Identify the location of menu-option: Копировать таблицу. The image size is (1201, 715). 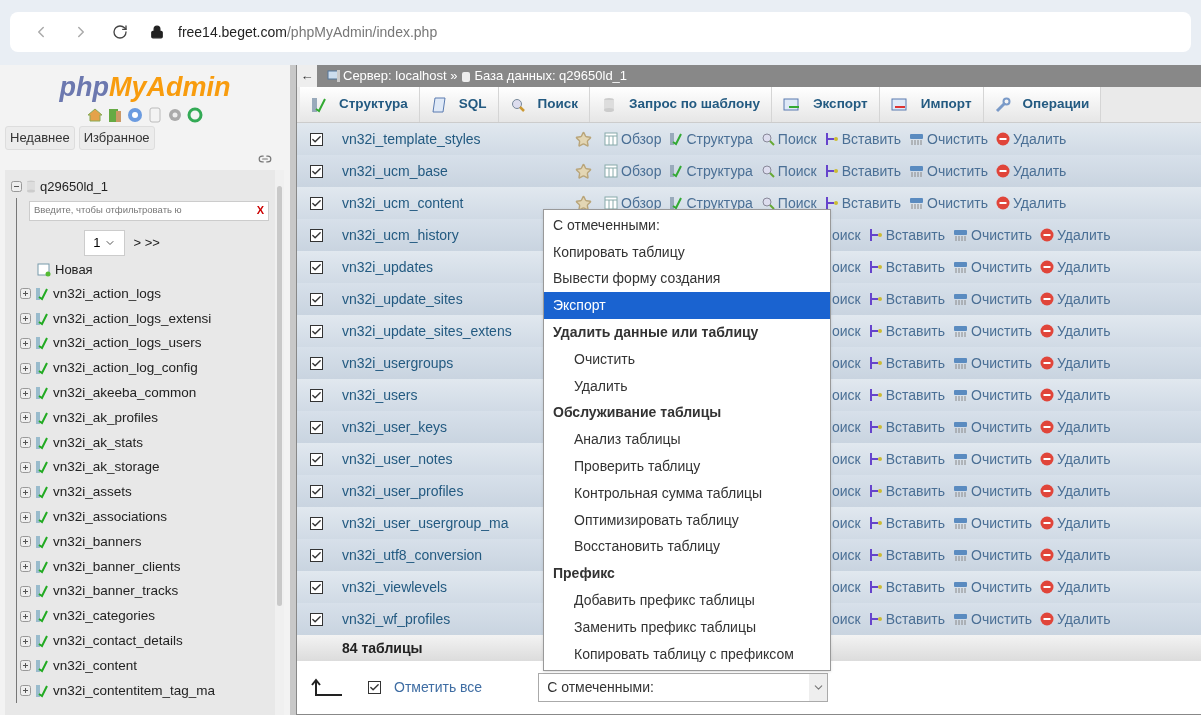
(687, 252).